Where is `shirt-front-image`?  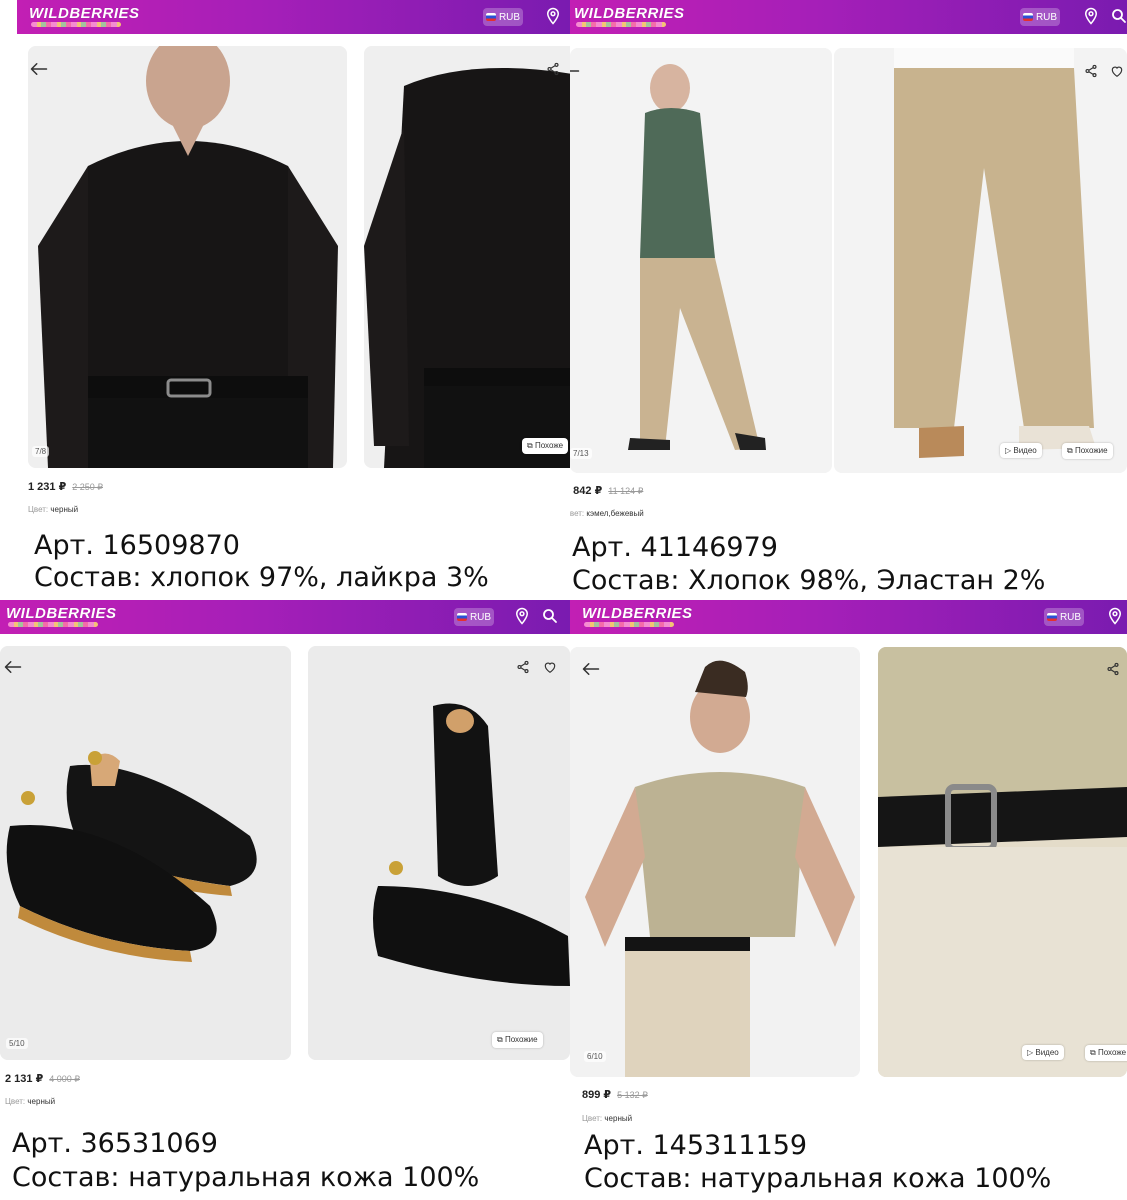
shirt-front-image is located at coordinates (187, 257).